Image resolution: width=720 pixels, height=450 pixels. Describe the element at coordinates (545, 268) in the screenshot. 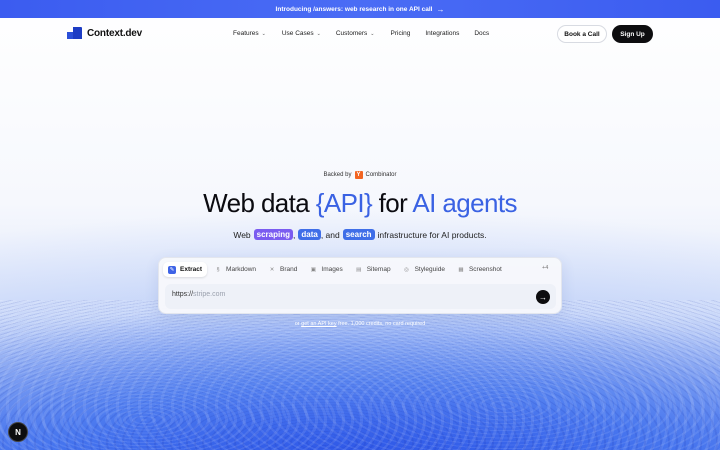

I see `more-tabs-button: +4` at that location.